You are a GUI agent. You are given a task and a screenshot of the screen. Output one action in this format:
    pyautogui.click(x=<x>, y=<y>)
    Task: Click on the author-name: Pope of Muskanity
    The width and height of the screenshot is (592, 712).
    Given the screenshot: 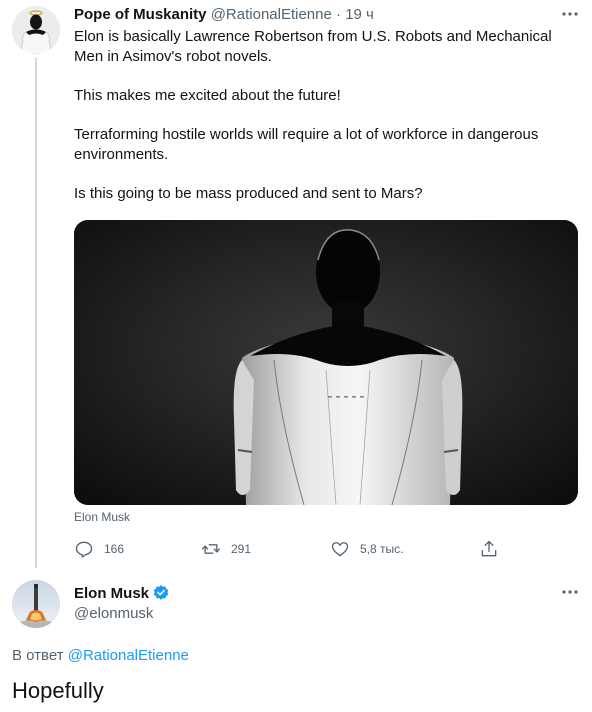 What is the action you would take?
    pyautogui.click(x=140, y=14)
    